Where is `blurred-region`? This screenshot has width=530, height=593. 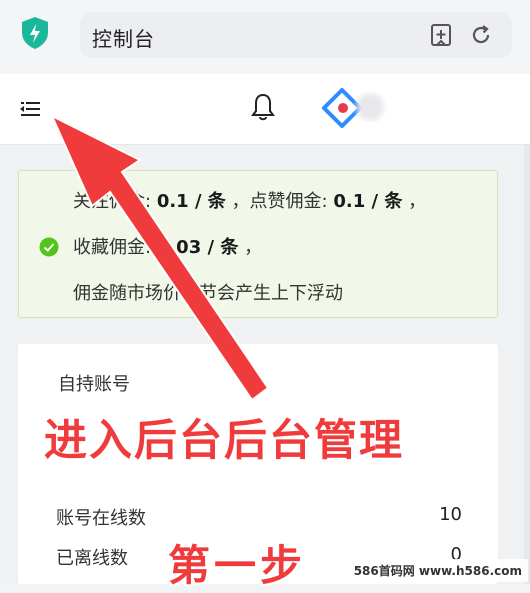 blurred-region is located at coordinates (370, 107).